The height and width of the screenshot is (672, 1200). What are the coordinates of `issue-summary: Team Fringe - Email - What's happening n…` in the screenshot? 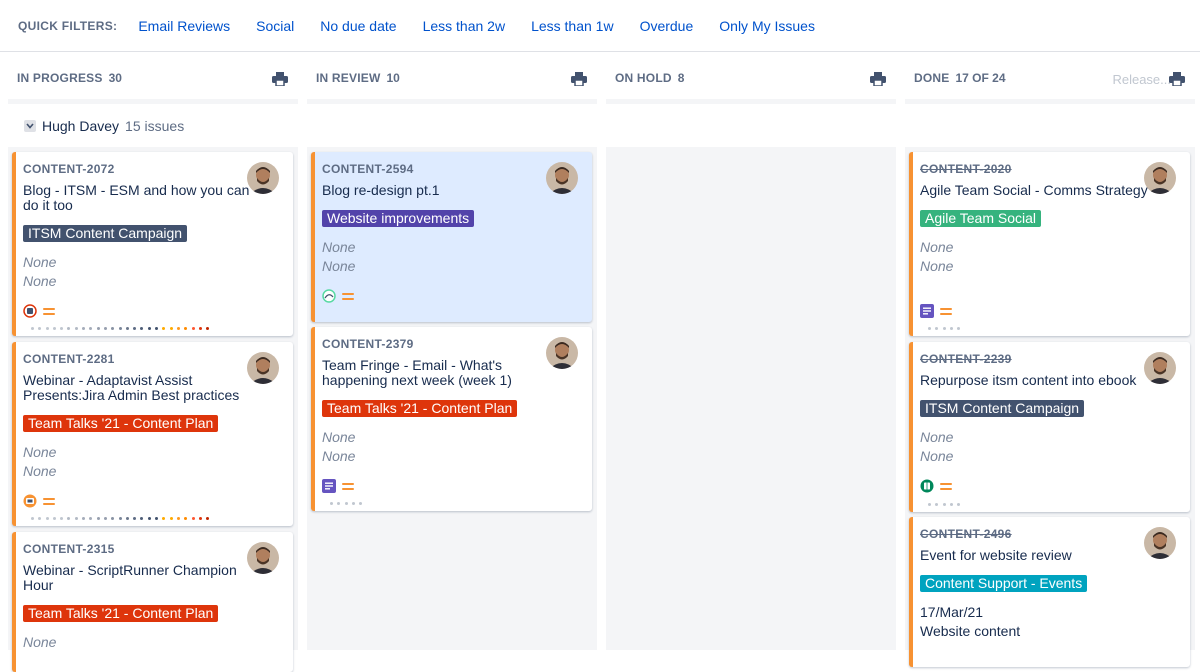 It's located at (417, 372).